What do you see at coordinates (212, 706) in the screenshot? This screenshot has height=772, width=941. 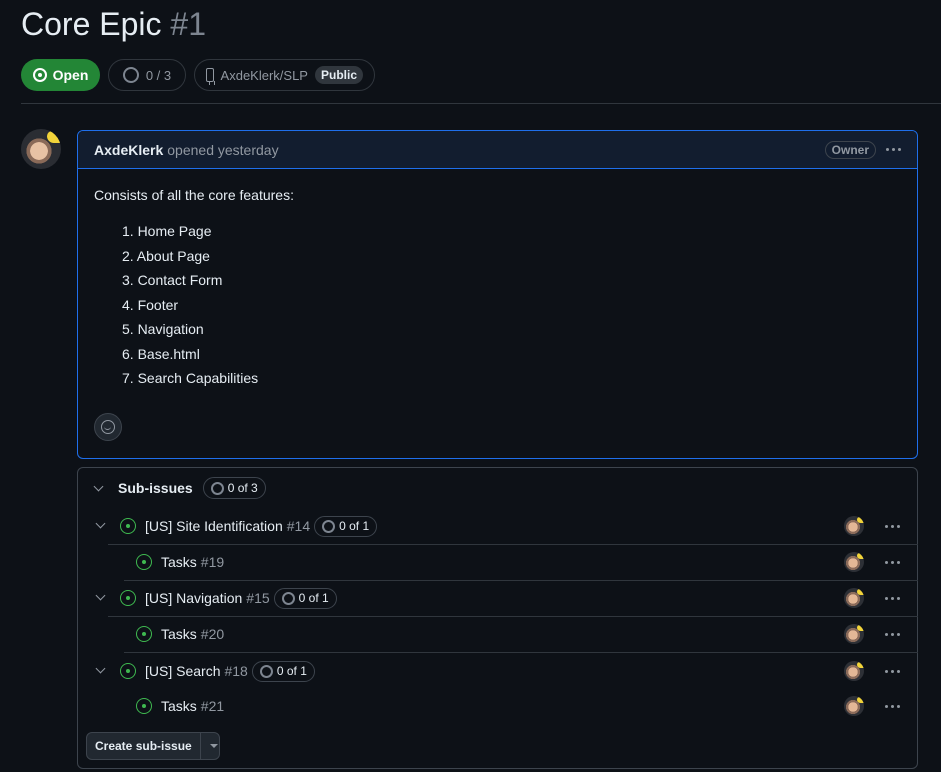 I see `sub-issue-number: #21` at bounding box center [212, 706].